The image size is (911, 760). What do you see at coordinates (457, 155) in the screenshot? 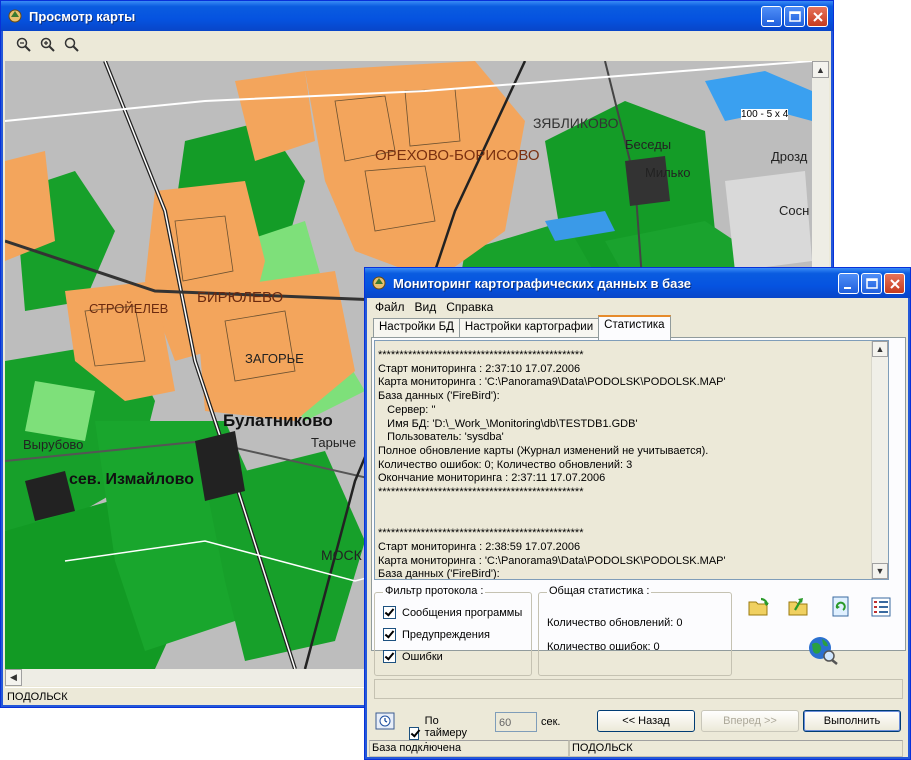
I see `map-label-orekhovo: ОРЕХОВО-БОРИСОВО` at bounding box center [457, 155].